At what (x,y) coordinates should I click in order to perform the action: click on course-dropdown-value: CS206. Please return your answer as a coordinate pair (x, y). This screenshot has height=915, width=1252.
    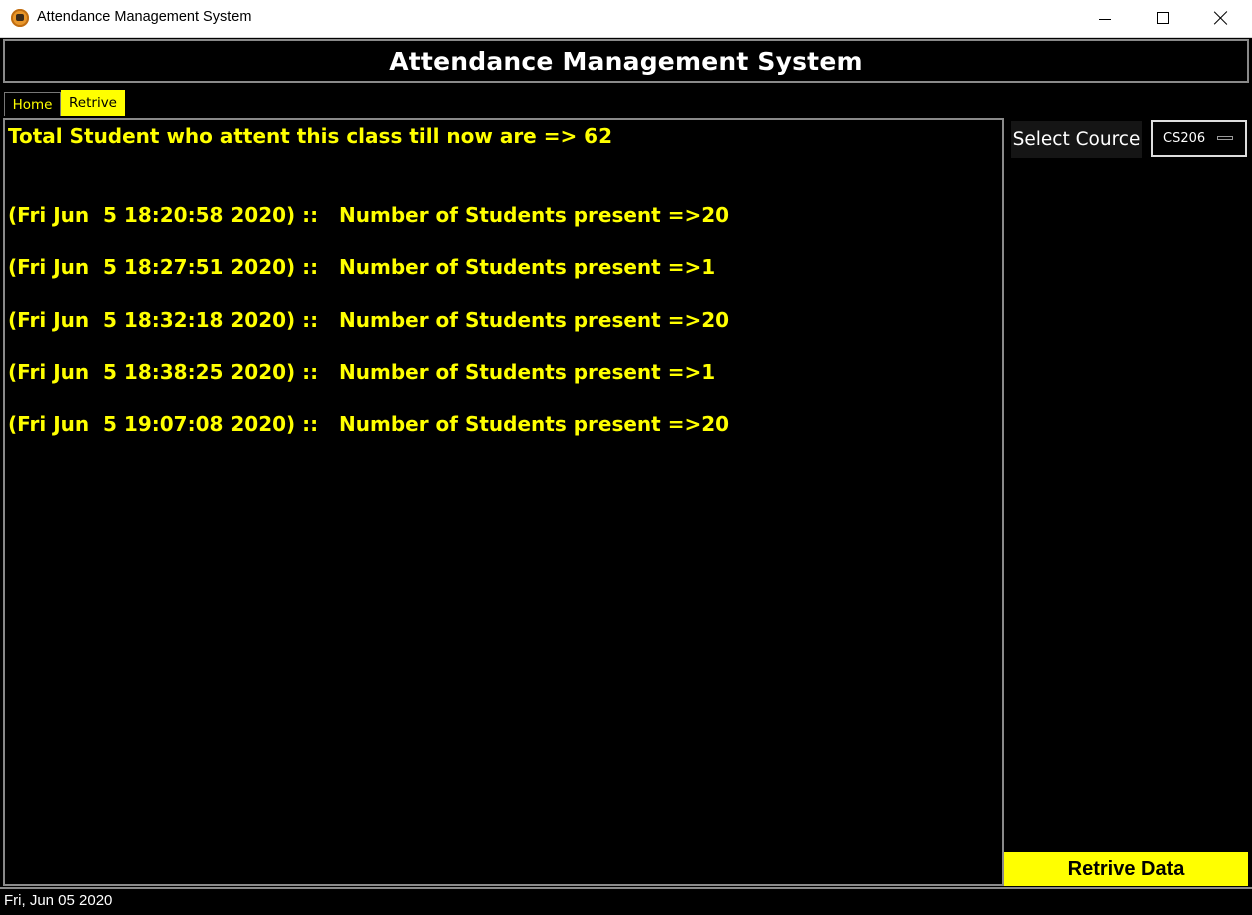
    Looking at the image, I should click on (1184, 138).